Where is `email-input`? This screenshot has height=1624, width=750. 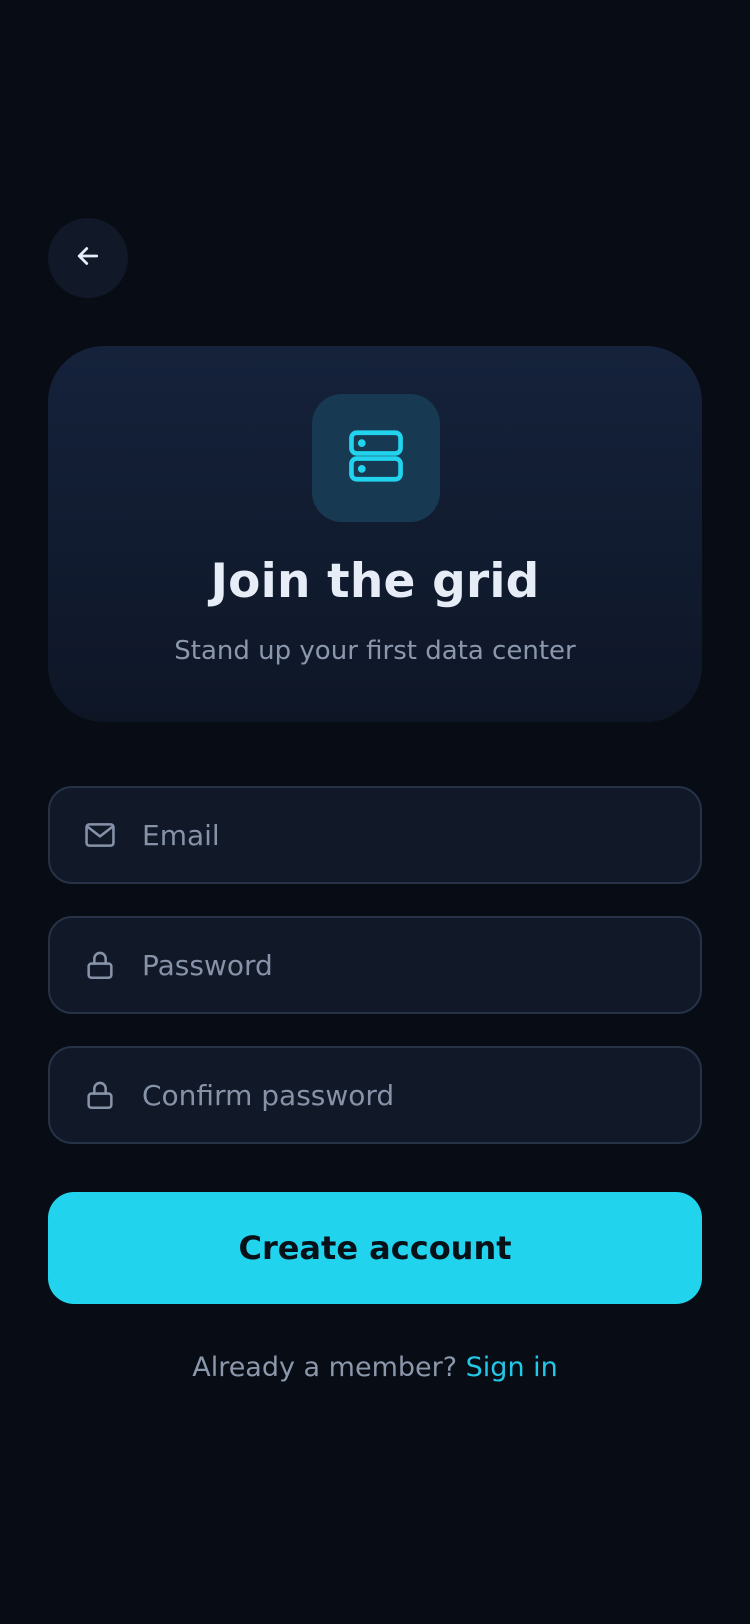
email-input is located at coordinates (412, 835).